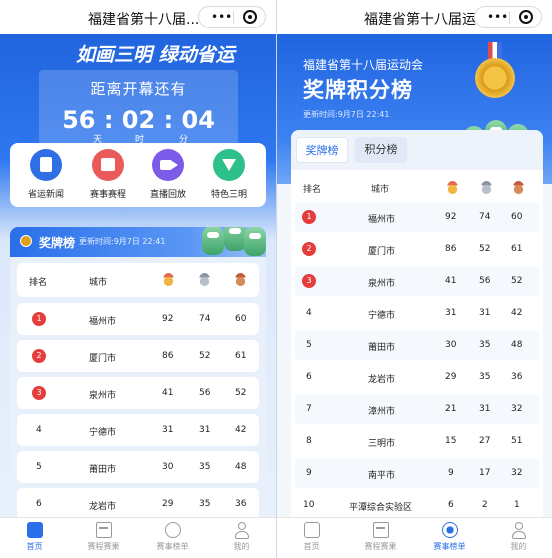 The width and height of the screenshot is (552, 558). I want to click on city-name: 泉州市, so click(103, 396).